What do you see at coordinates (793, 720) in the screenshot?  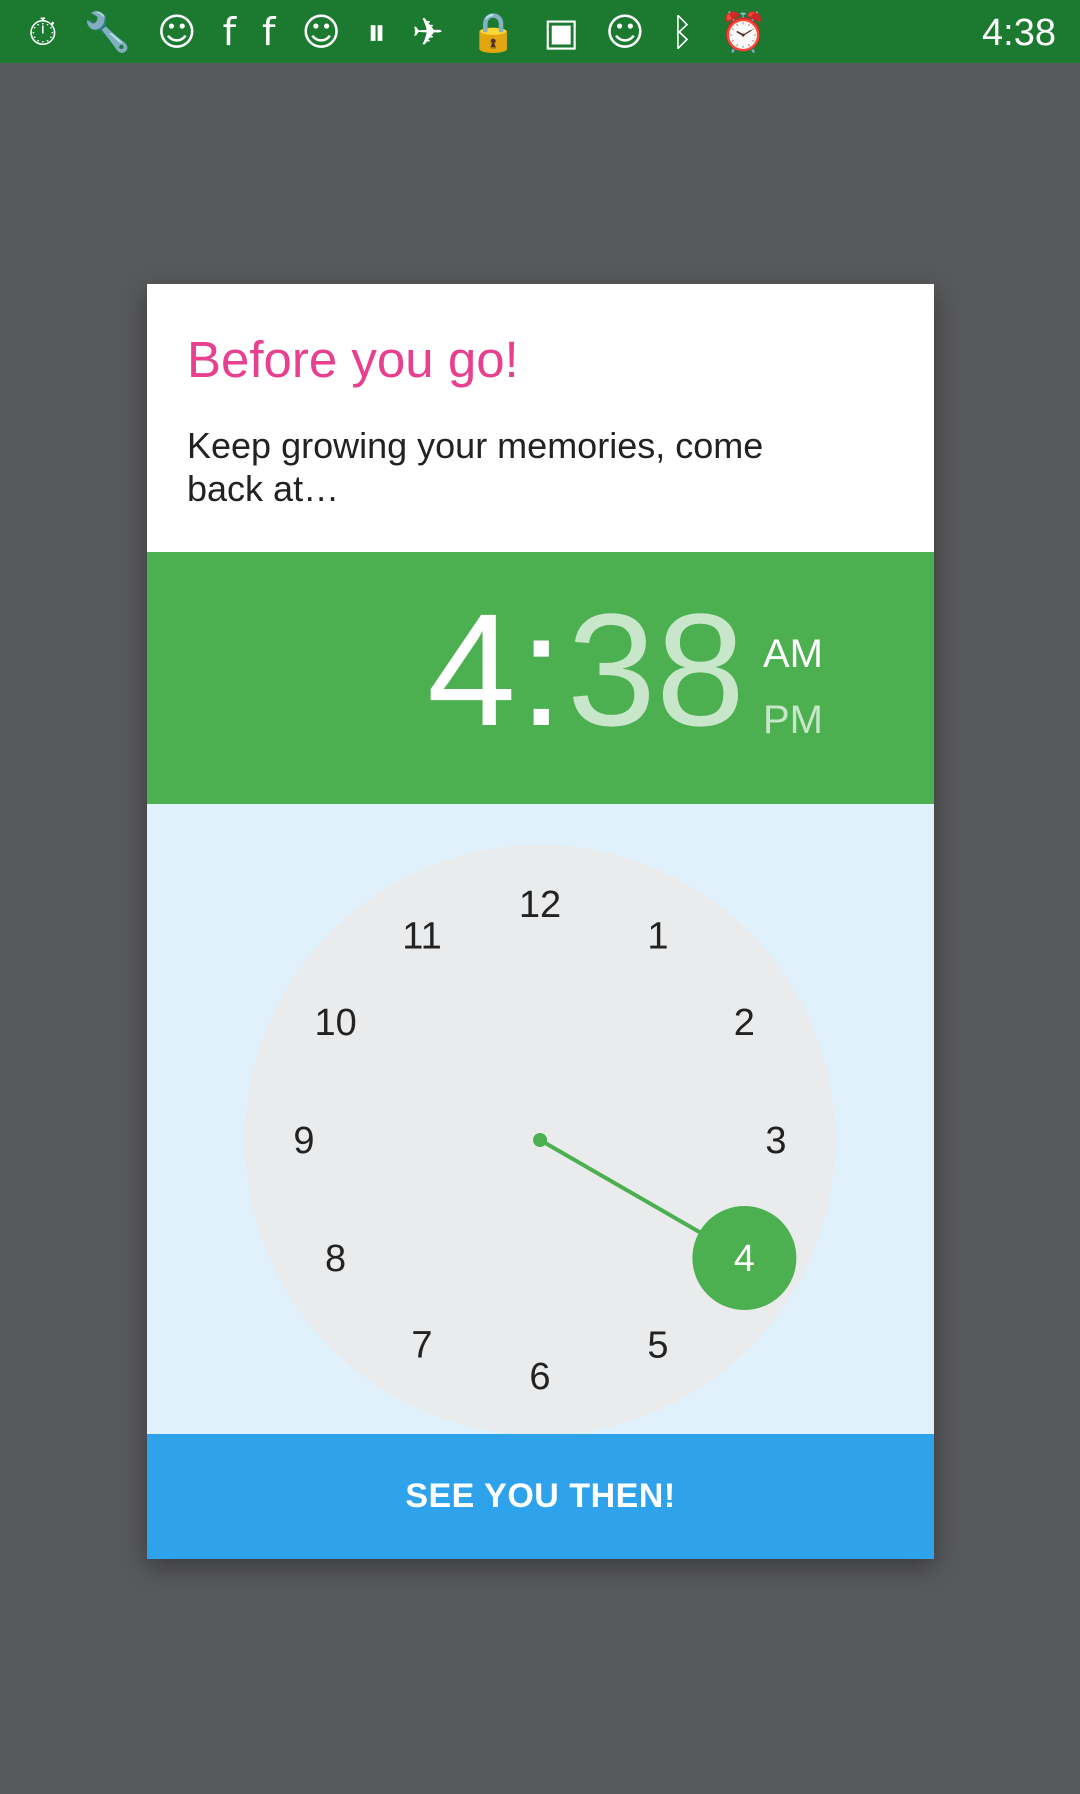 I see `pm-toggle: PM` at bounding box center [793, 720].